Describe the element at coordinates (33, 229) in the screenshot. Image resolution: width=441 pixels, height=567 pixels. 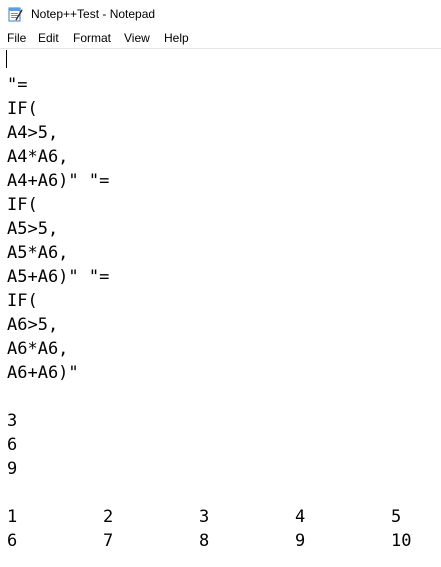
I see `editor-line: A5>5,` at that location.